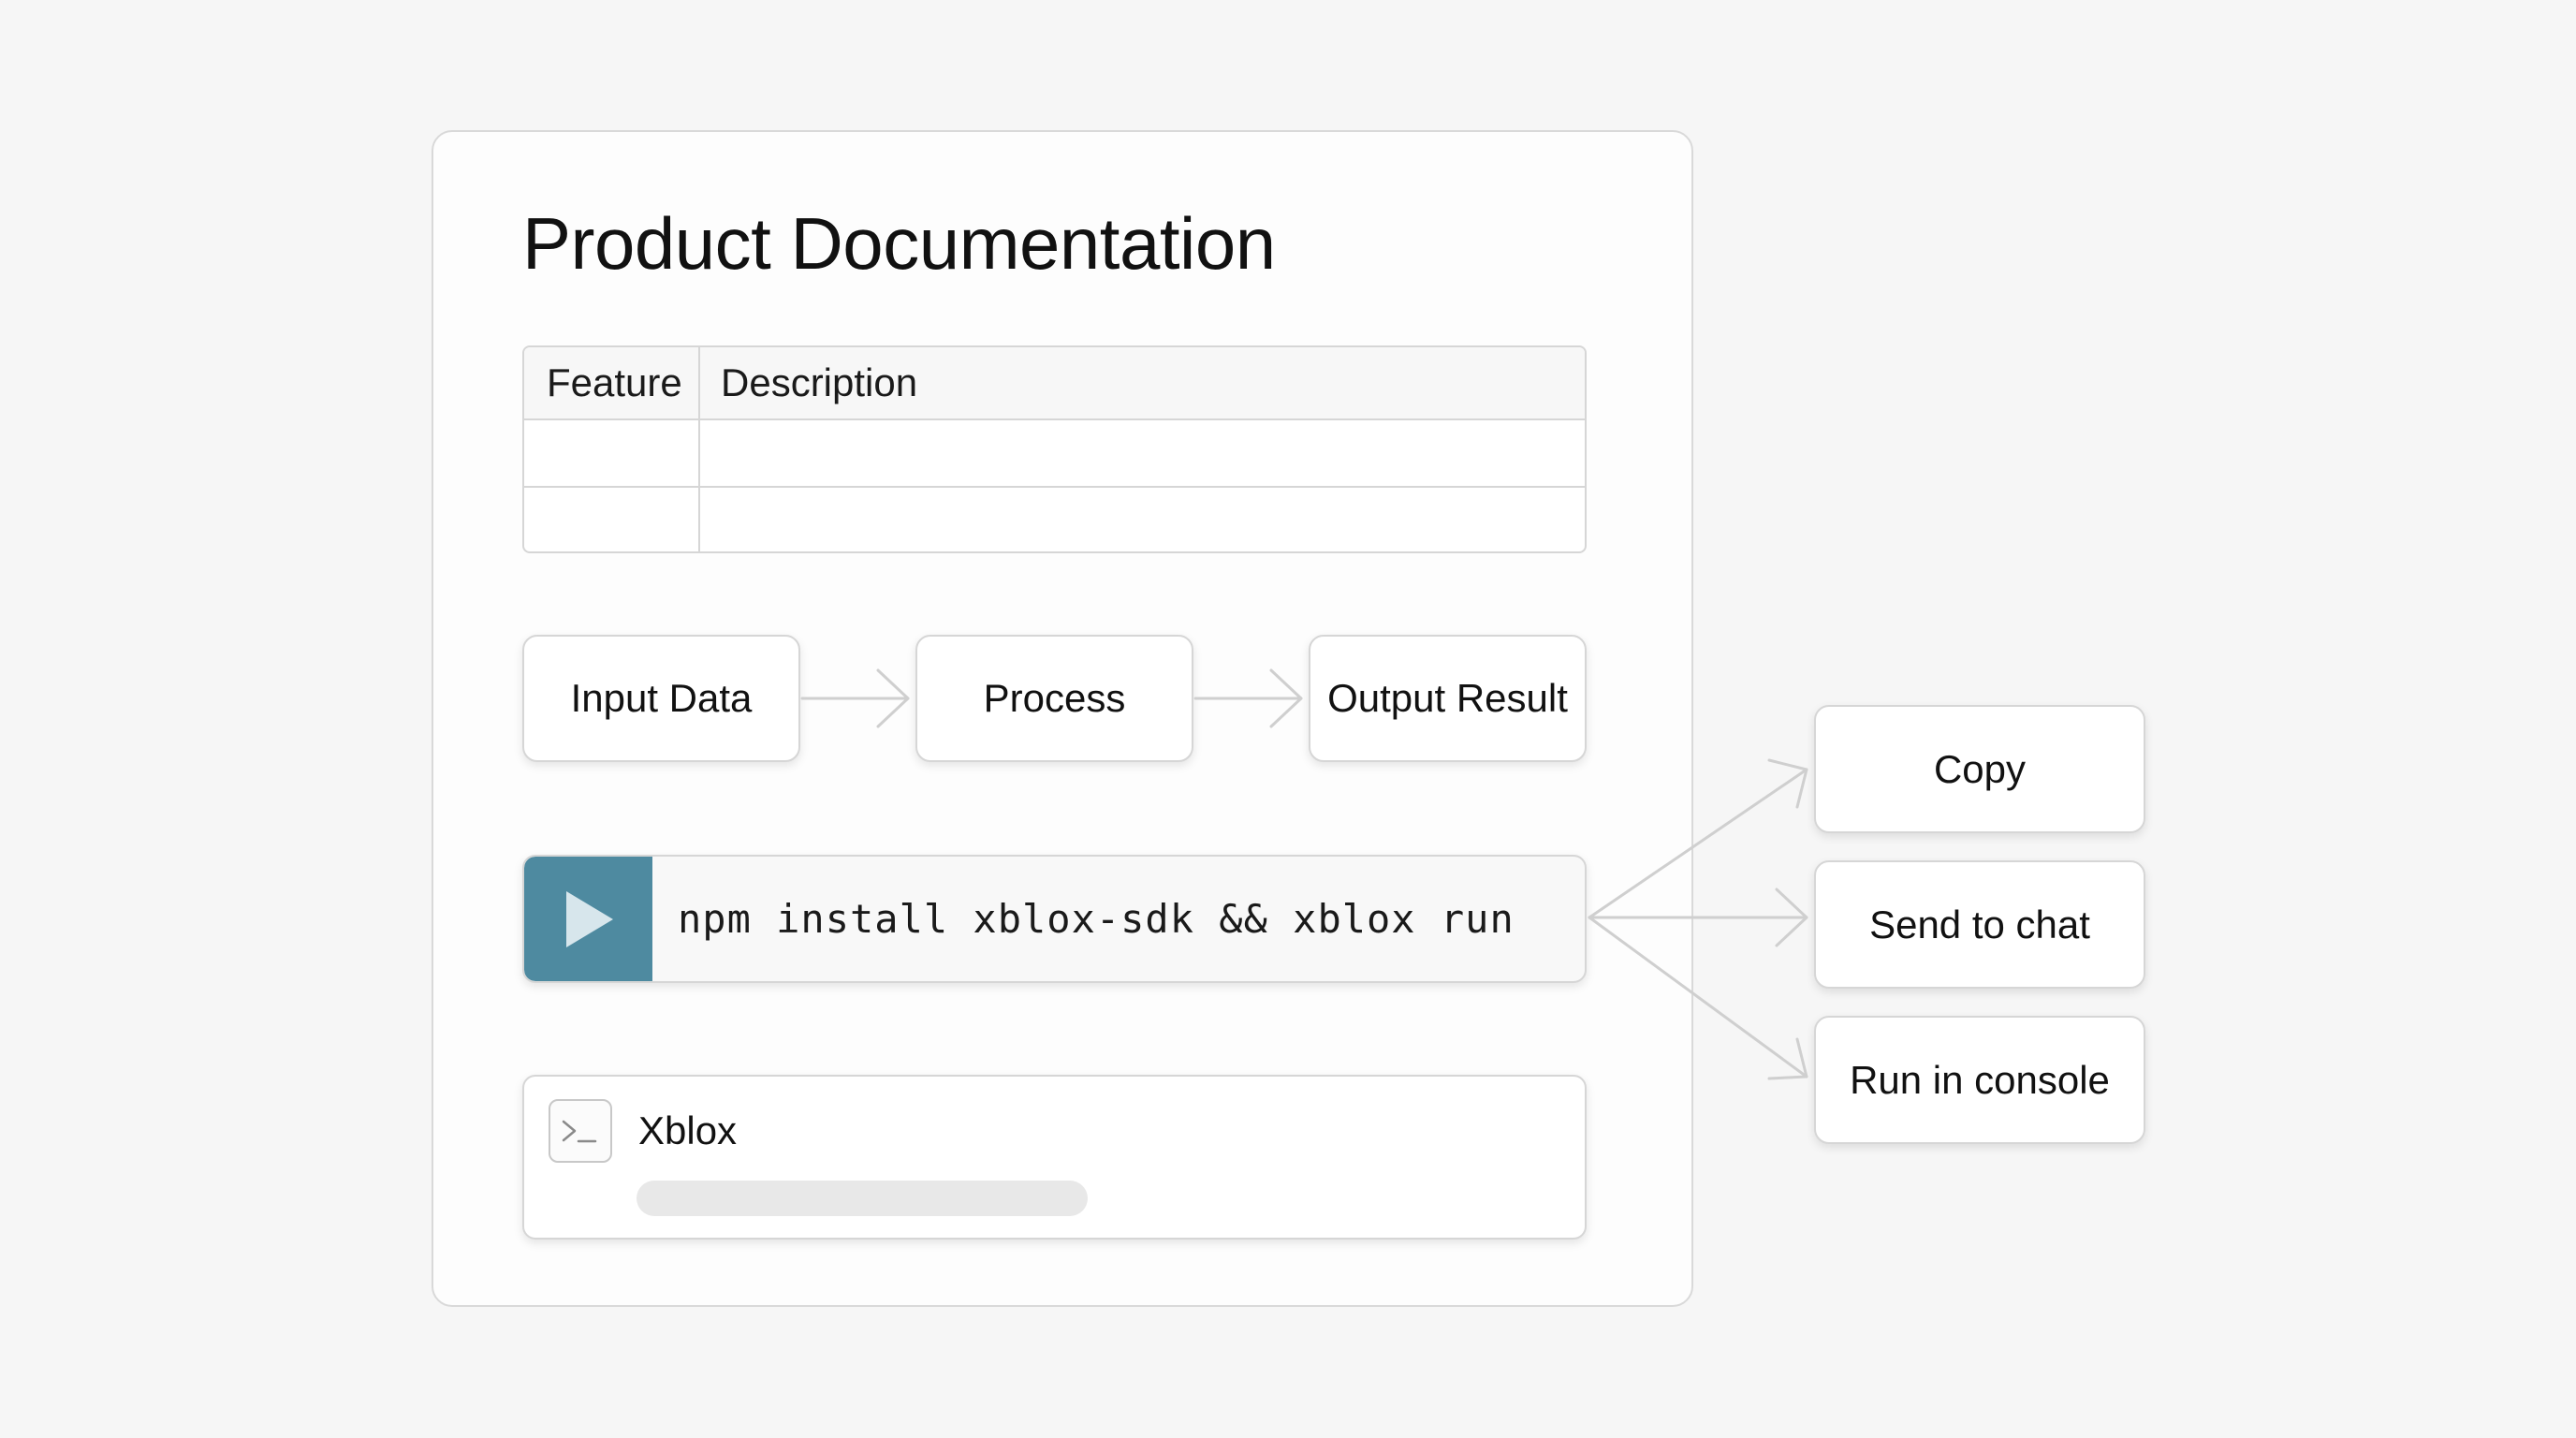  What do you see at coordinates (1054, 1157) in the screenshot?
I see `console-card: Xblox` at bounding box center [1054, 1157].